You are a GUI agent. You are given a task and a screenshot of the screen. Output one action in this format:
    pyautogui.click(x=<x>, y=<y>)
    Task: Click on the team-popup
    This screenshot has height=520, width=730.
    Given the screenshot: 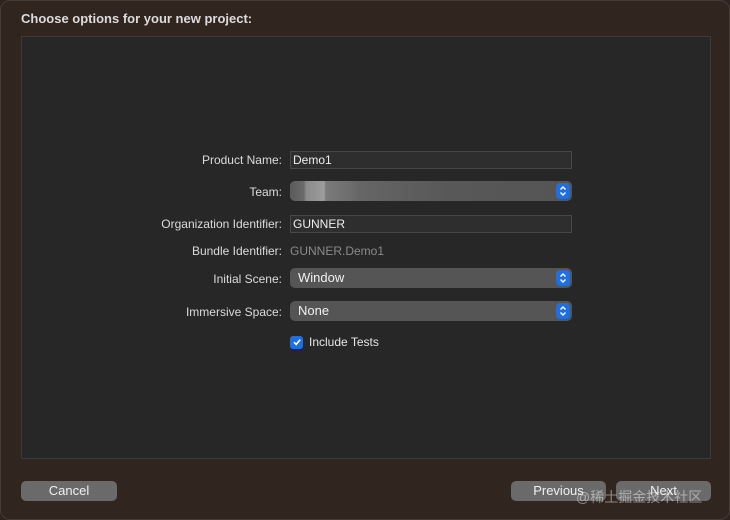 What is the action you would take?
    pyautogui.click(x=431, y=191)
    